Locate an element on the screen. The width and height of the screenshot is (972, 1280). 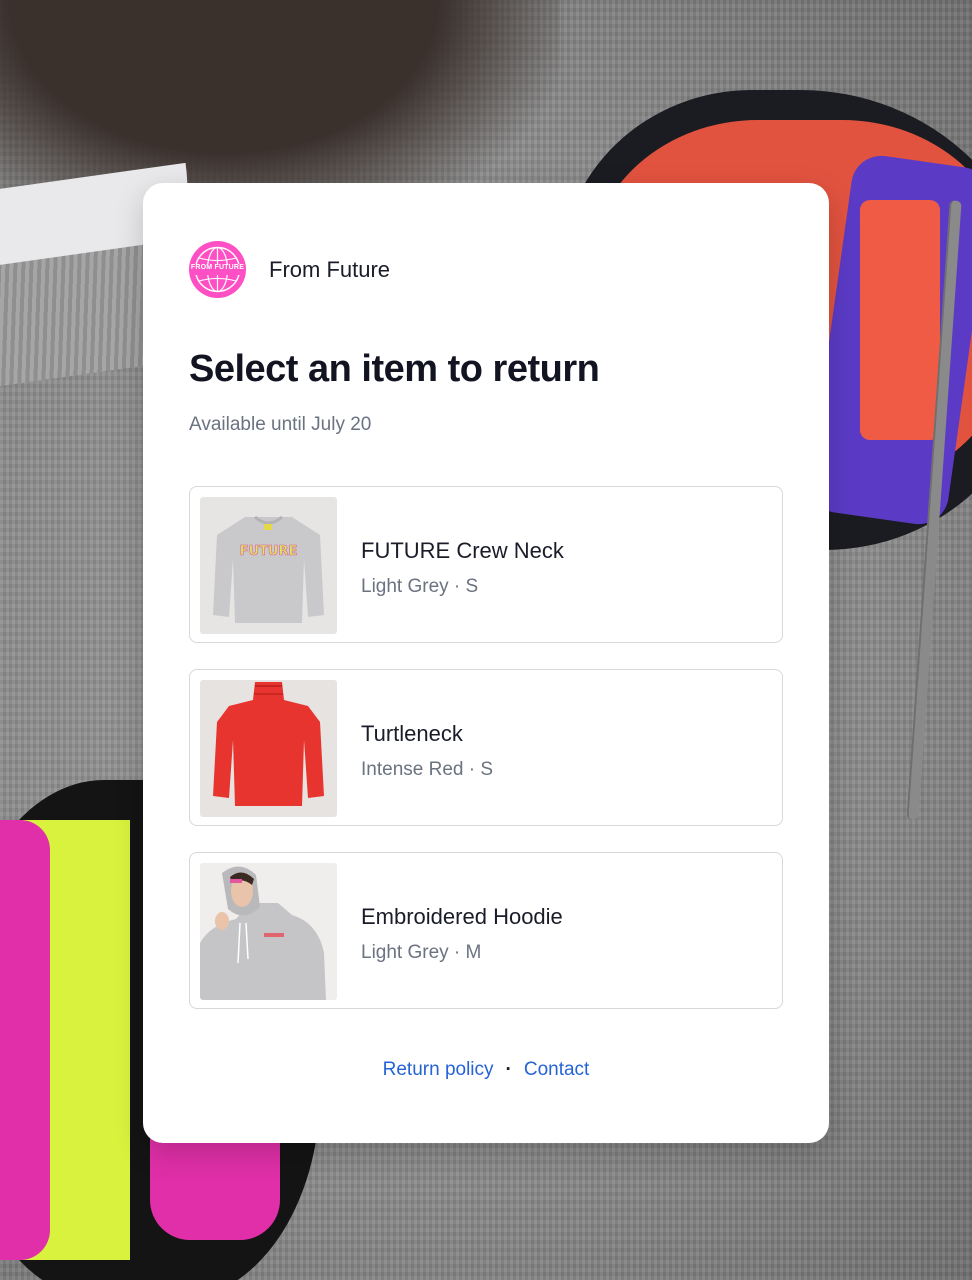
brand-logo-text: FROM FUTURE is located at coordinates (217, 267).